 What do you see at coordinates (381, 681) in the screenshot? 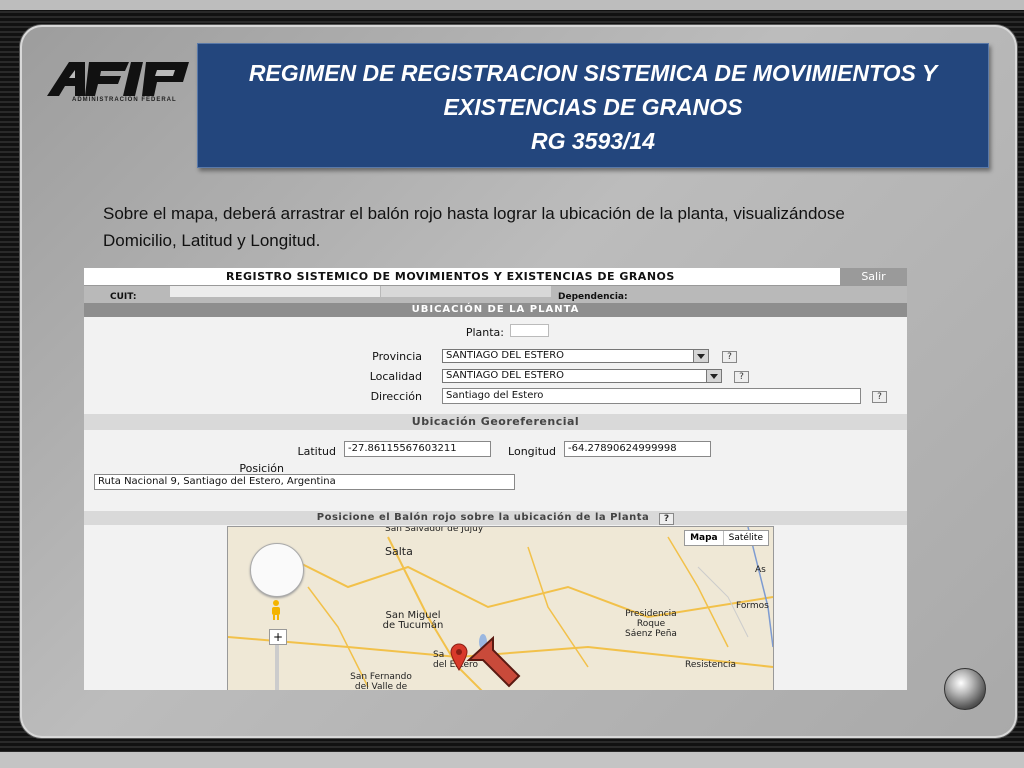
I see `city-catamarca: San Fernando del Valle de` at bounding box center [381, 681].